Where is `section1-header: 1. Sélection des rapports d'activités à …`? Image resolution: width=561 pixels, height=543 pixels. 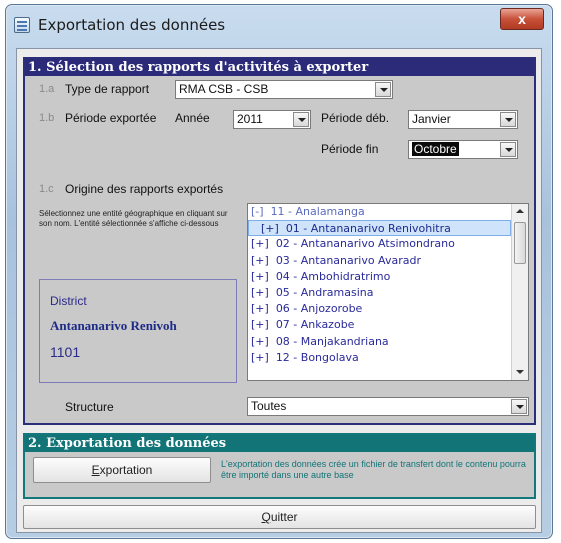
section1-header: 1. Sélection des rapports d'activités à … is located at coordinates (279, 67).